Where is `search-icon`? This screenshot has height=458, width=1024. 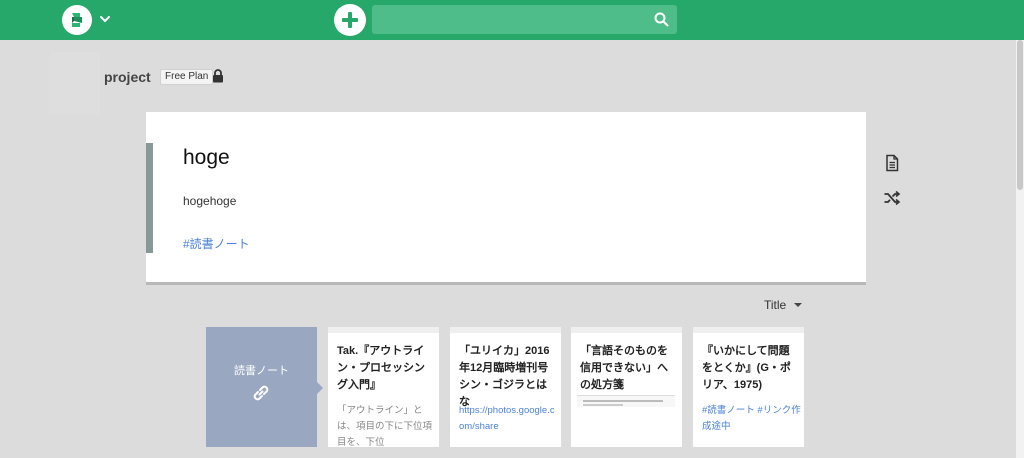 search-icon is located at coordinates (661, 19).